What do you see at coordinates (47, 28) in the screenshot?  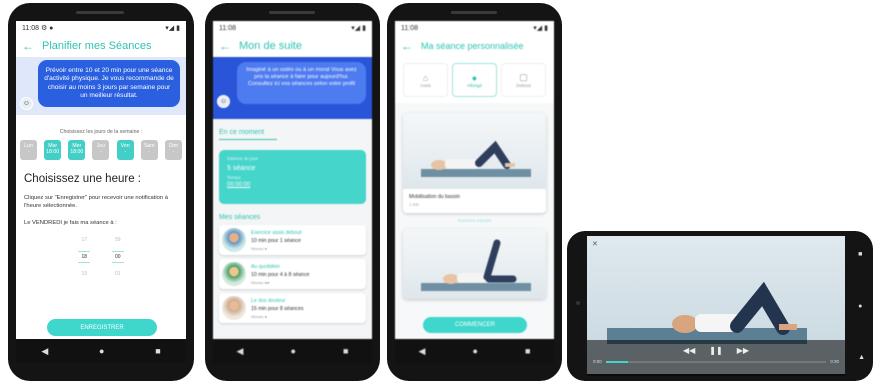 I see `status-icons-left: ⚙ ●` at bounding box center [47, 28].